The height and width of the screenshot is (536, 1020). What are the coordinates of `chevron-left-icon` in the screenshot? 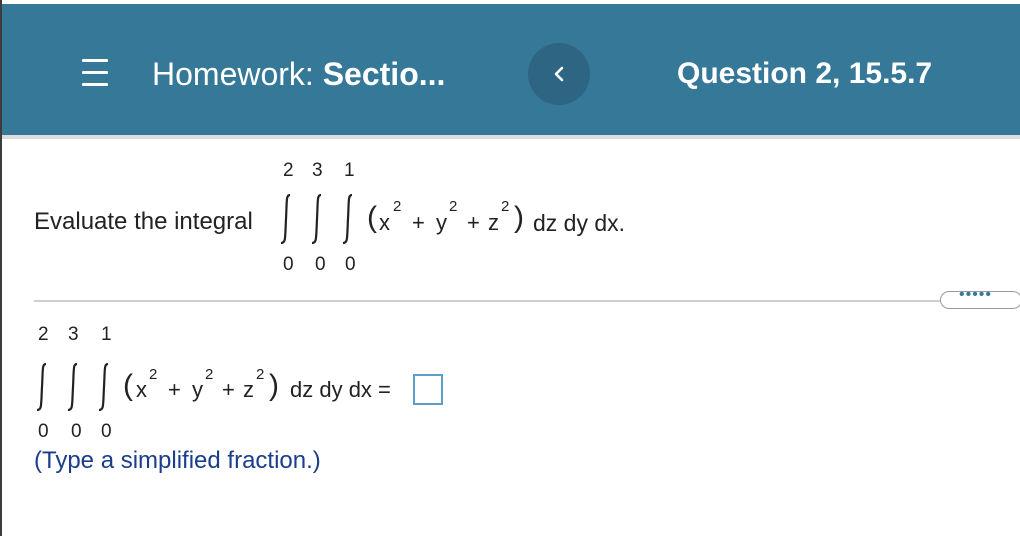 It's located at (559, 74).